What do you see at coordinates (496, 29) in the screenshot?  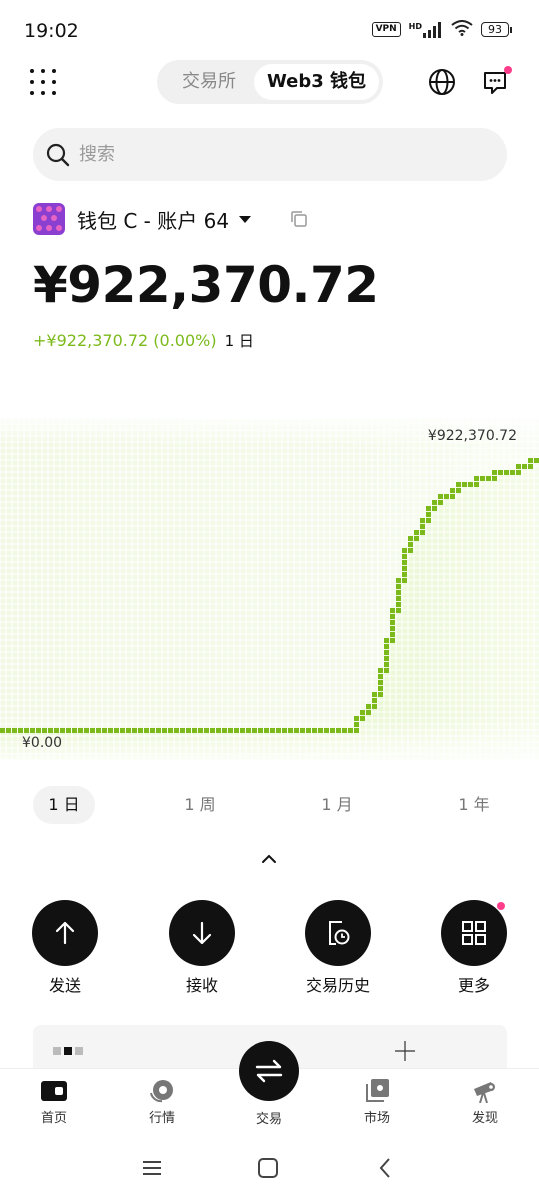 I see `battery-icon: 93` at bounding box center [496, 29].